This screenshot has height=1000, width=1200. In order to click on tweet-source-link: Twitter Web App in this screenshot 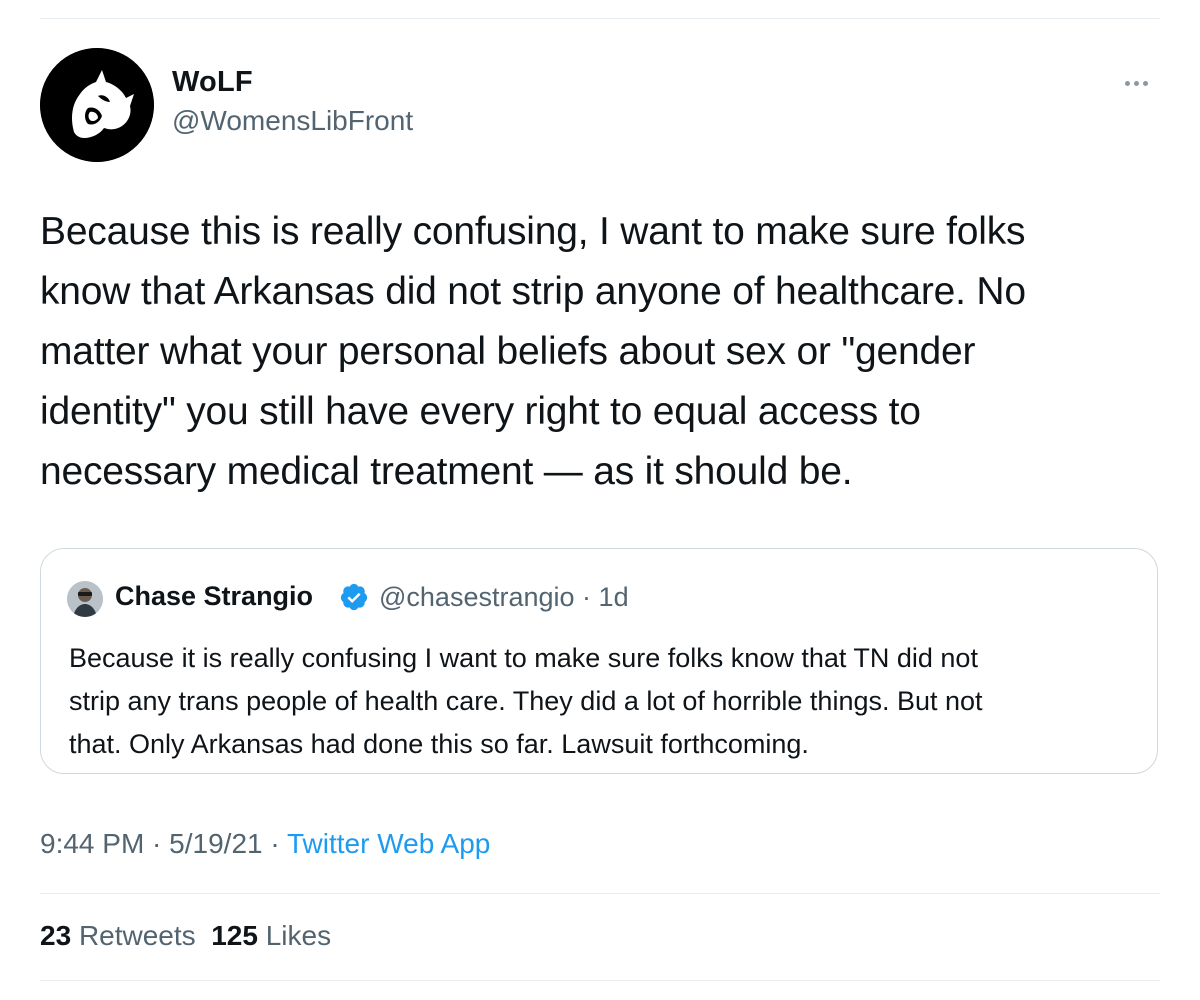, I will do `click(388, 843)`.